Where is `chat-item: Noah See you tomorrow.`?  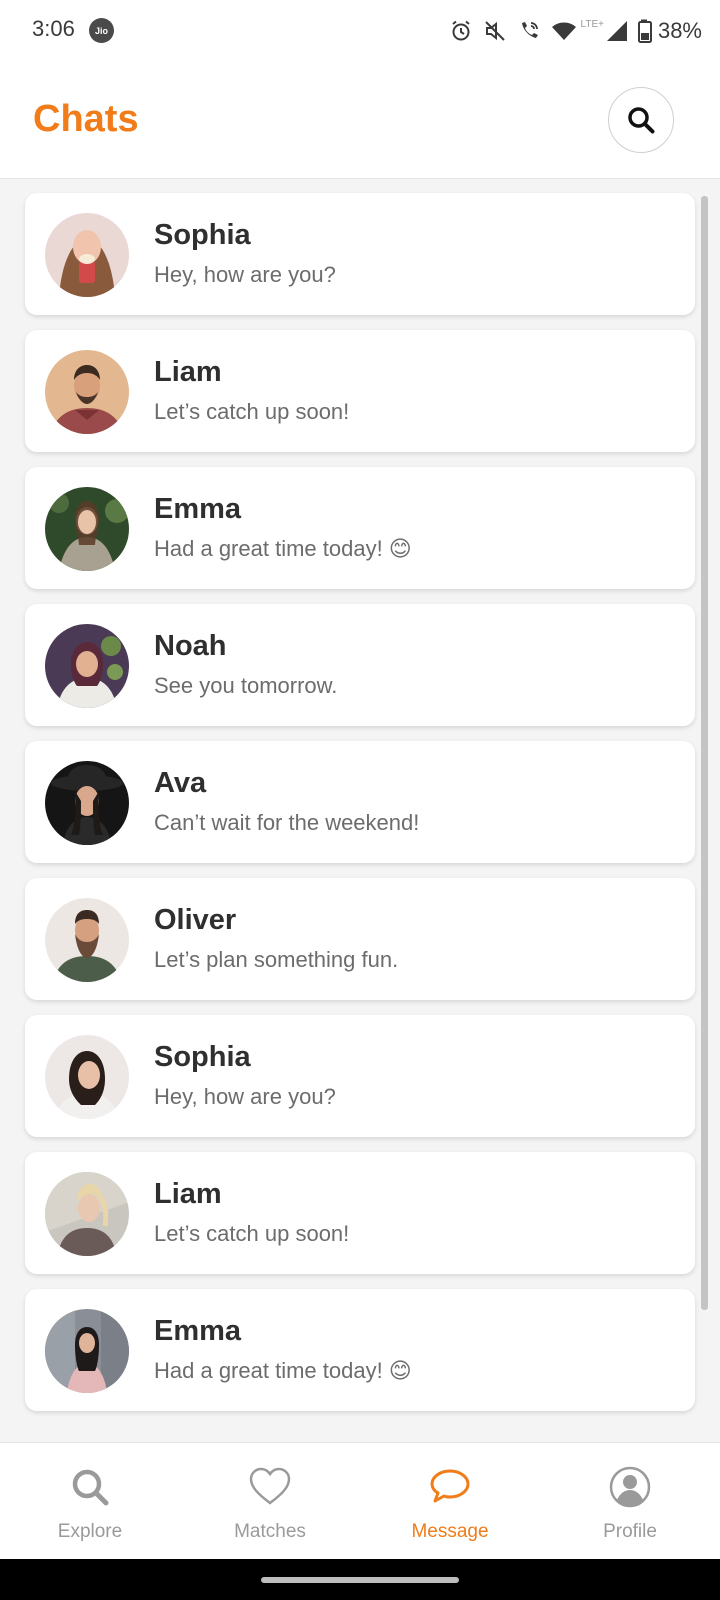 chat-item: Noah See you tomorrow. is located at coordinates (360, 665).